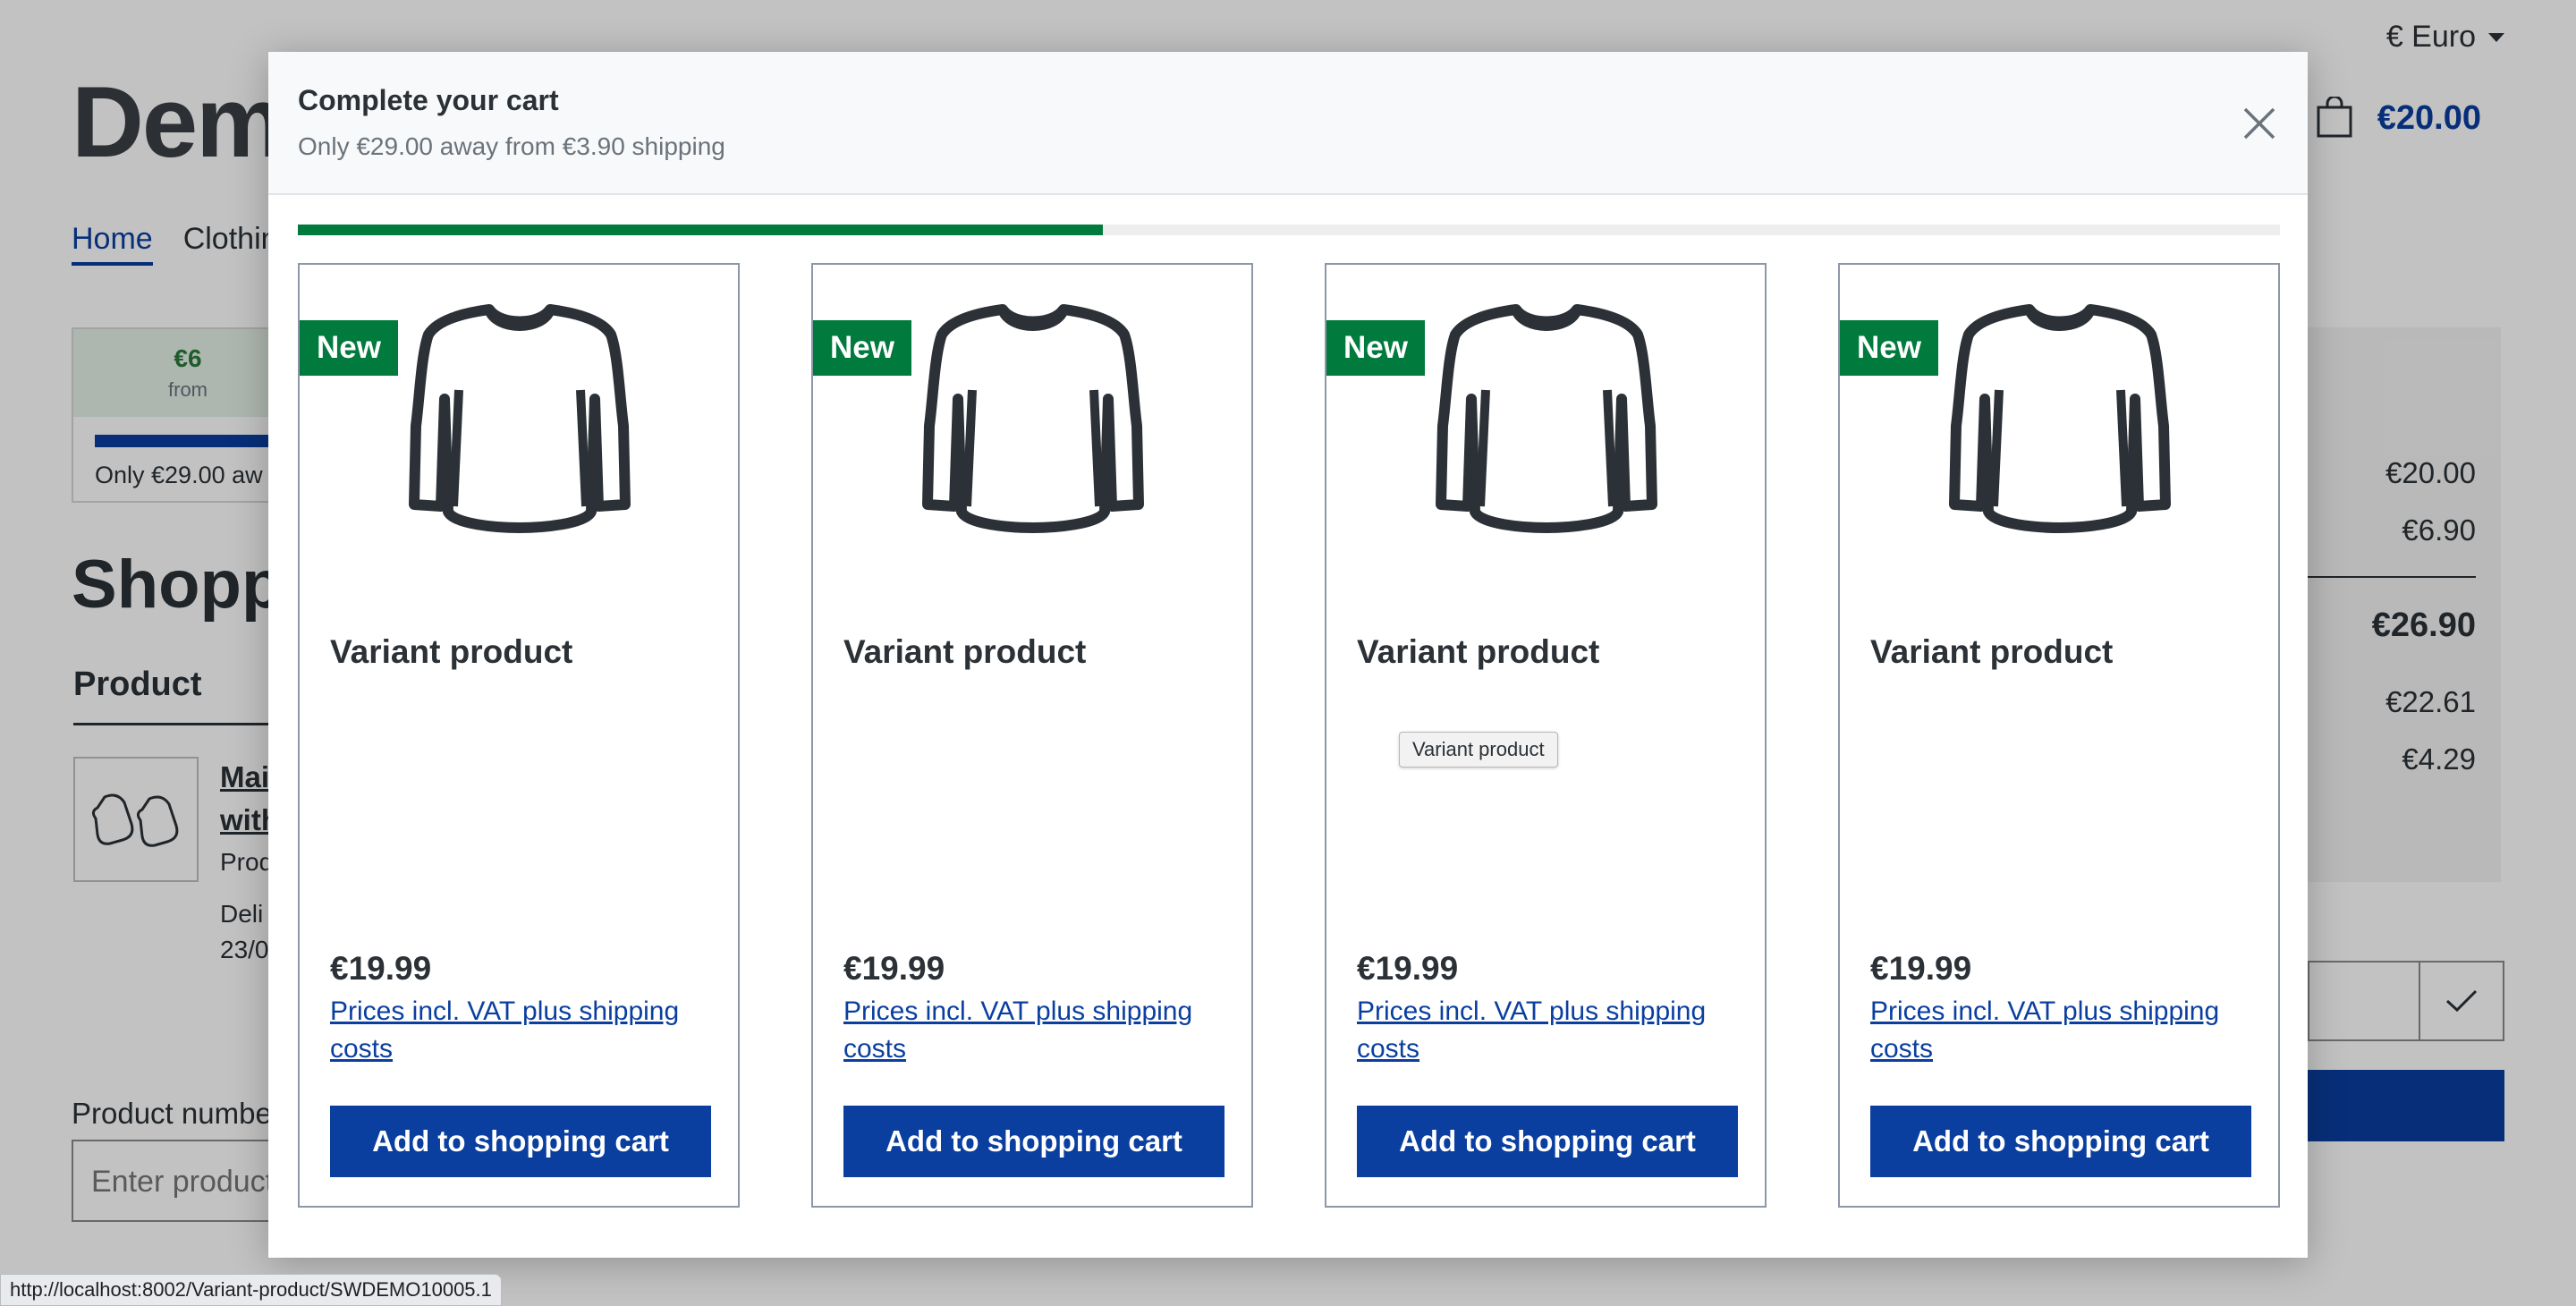  I want to click on shipping-progress-fill, so click(700, 230).